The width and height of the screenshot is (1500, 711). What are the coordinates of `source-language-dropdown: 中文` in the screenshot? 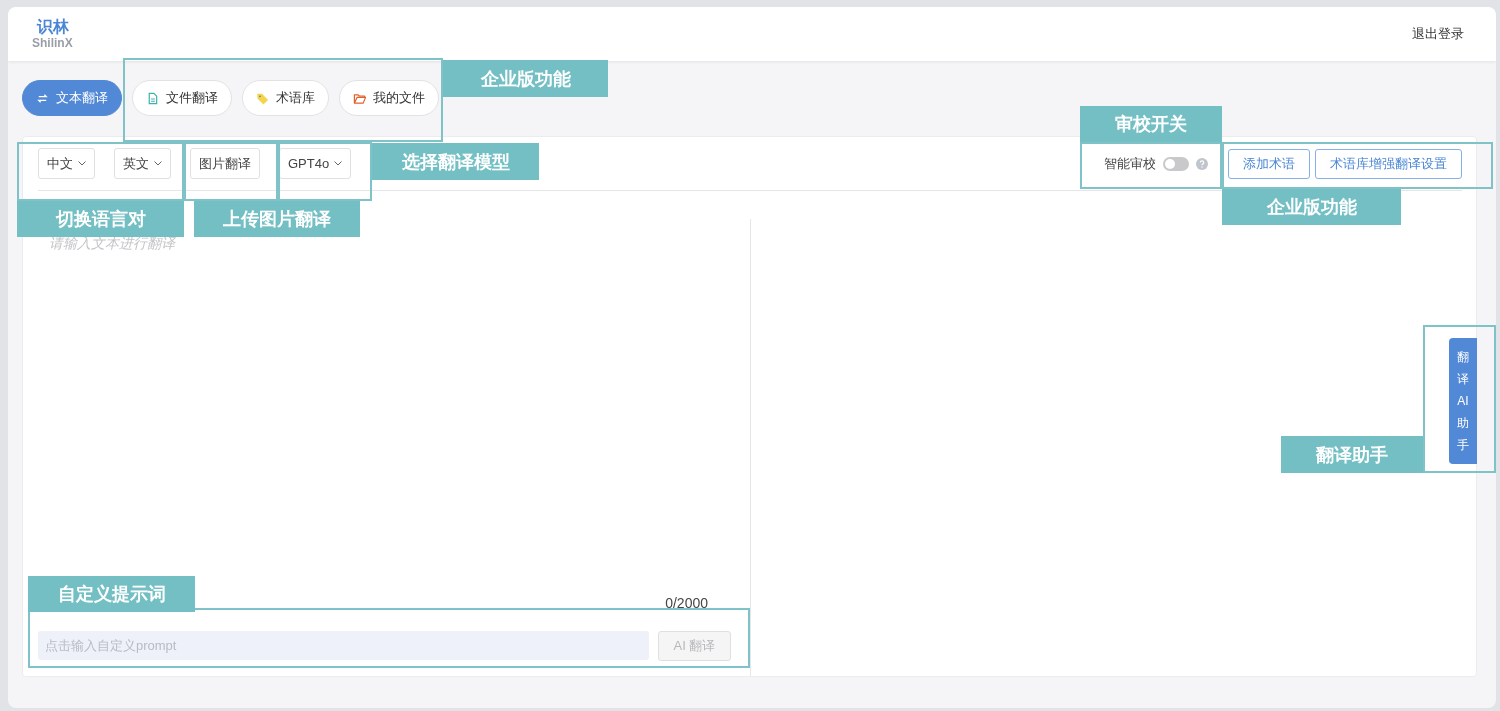 It's located at (66, 163).